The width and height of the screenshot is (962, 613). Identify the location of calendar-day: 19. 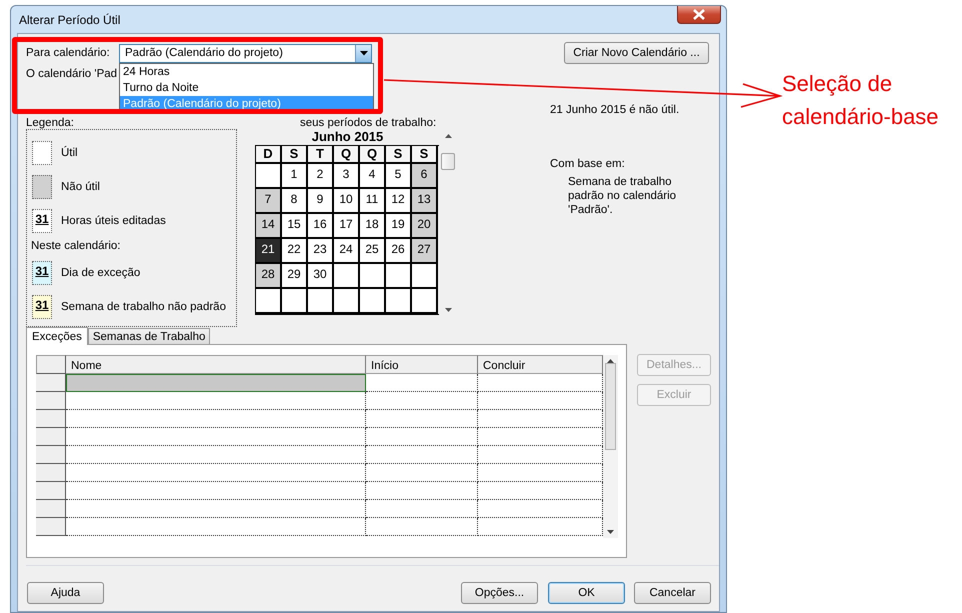
(399, 226).